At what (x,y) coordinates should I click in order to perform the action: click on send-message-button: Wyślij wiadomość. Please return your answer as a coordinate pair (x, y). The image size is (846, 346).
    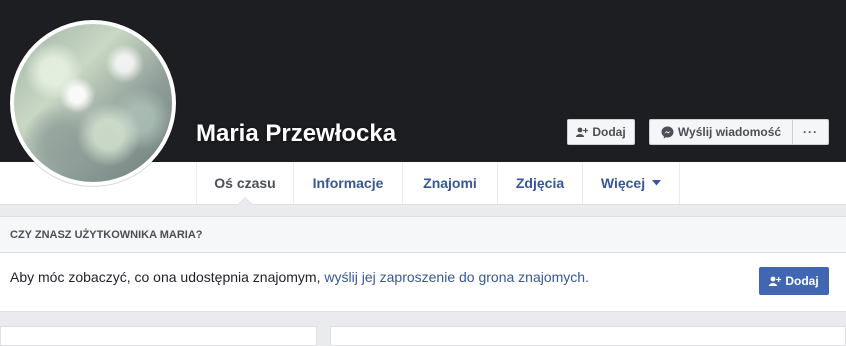
    Looking at the image, I should click on (721, 132).